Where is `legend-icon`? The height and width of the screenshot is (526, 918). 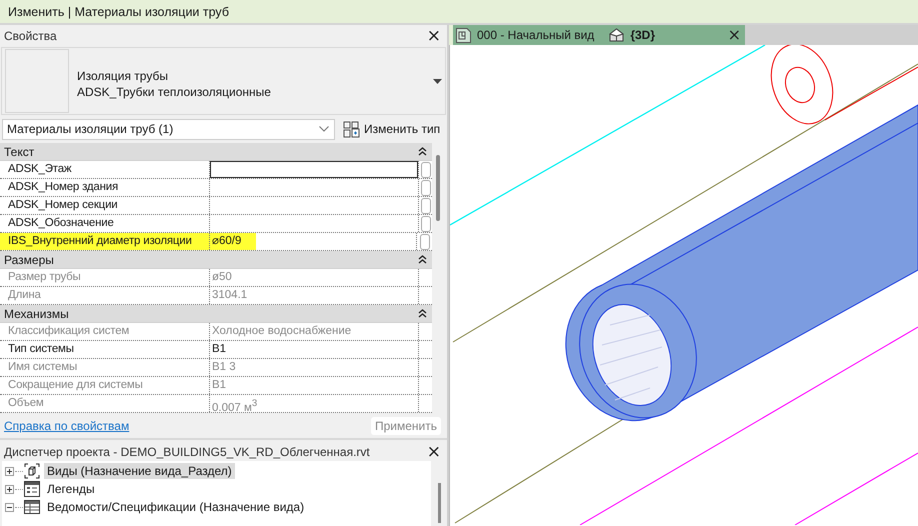
legend-icon is located at coordinates (32, 489).